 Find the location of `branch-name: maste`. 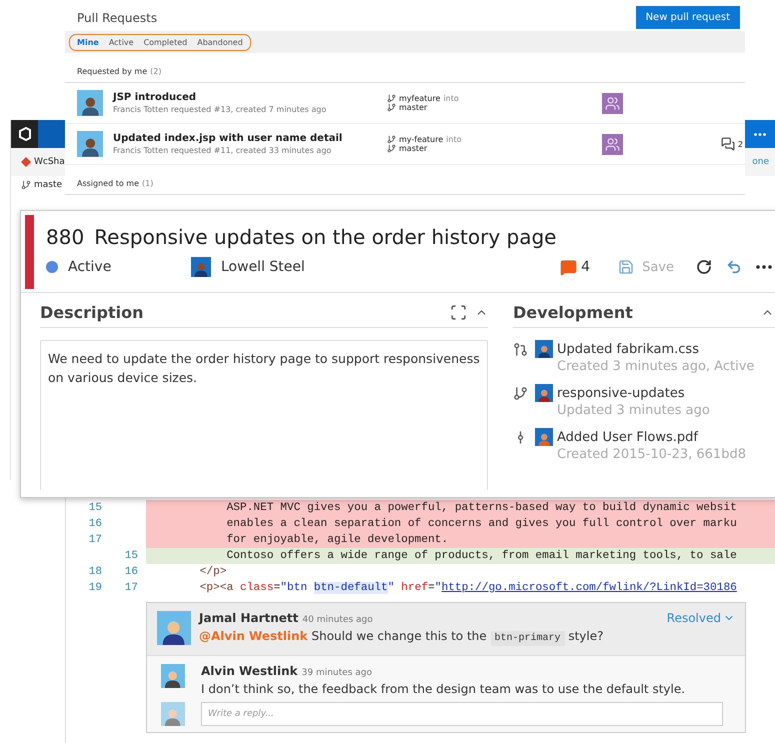

branch-name: maste is located at coordinates (48, 185).